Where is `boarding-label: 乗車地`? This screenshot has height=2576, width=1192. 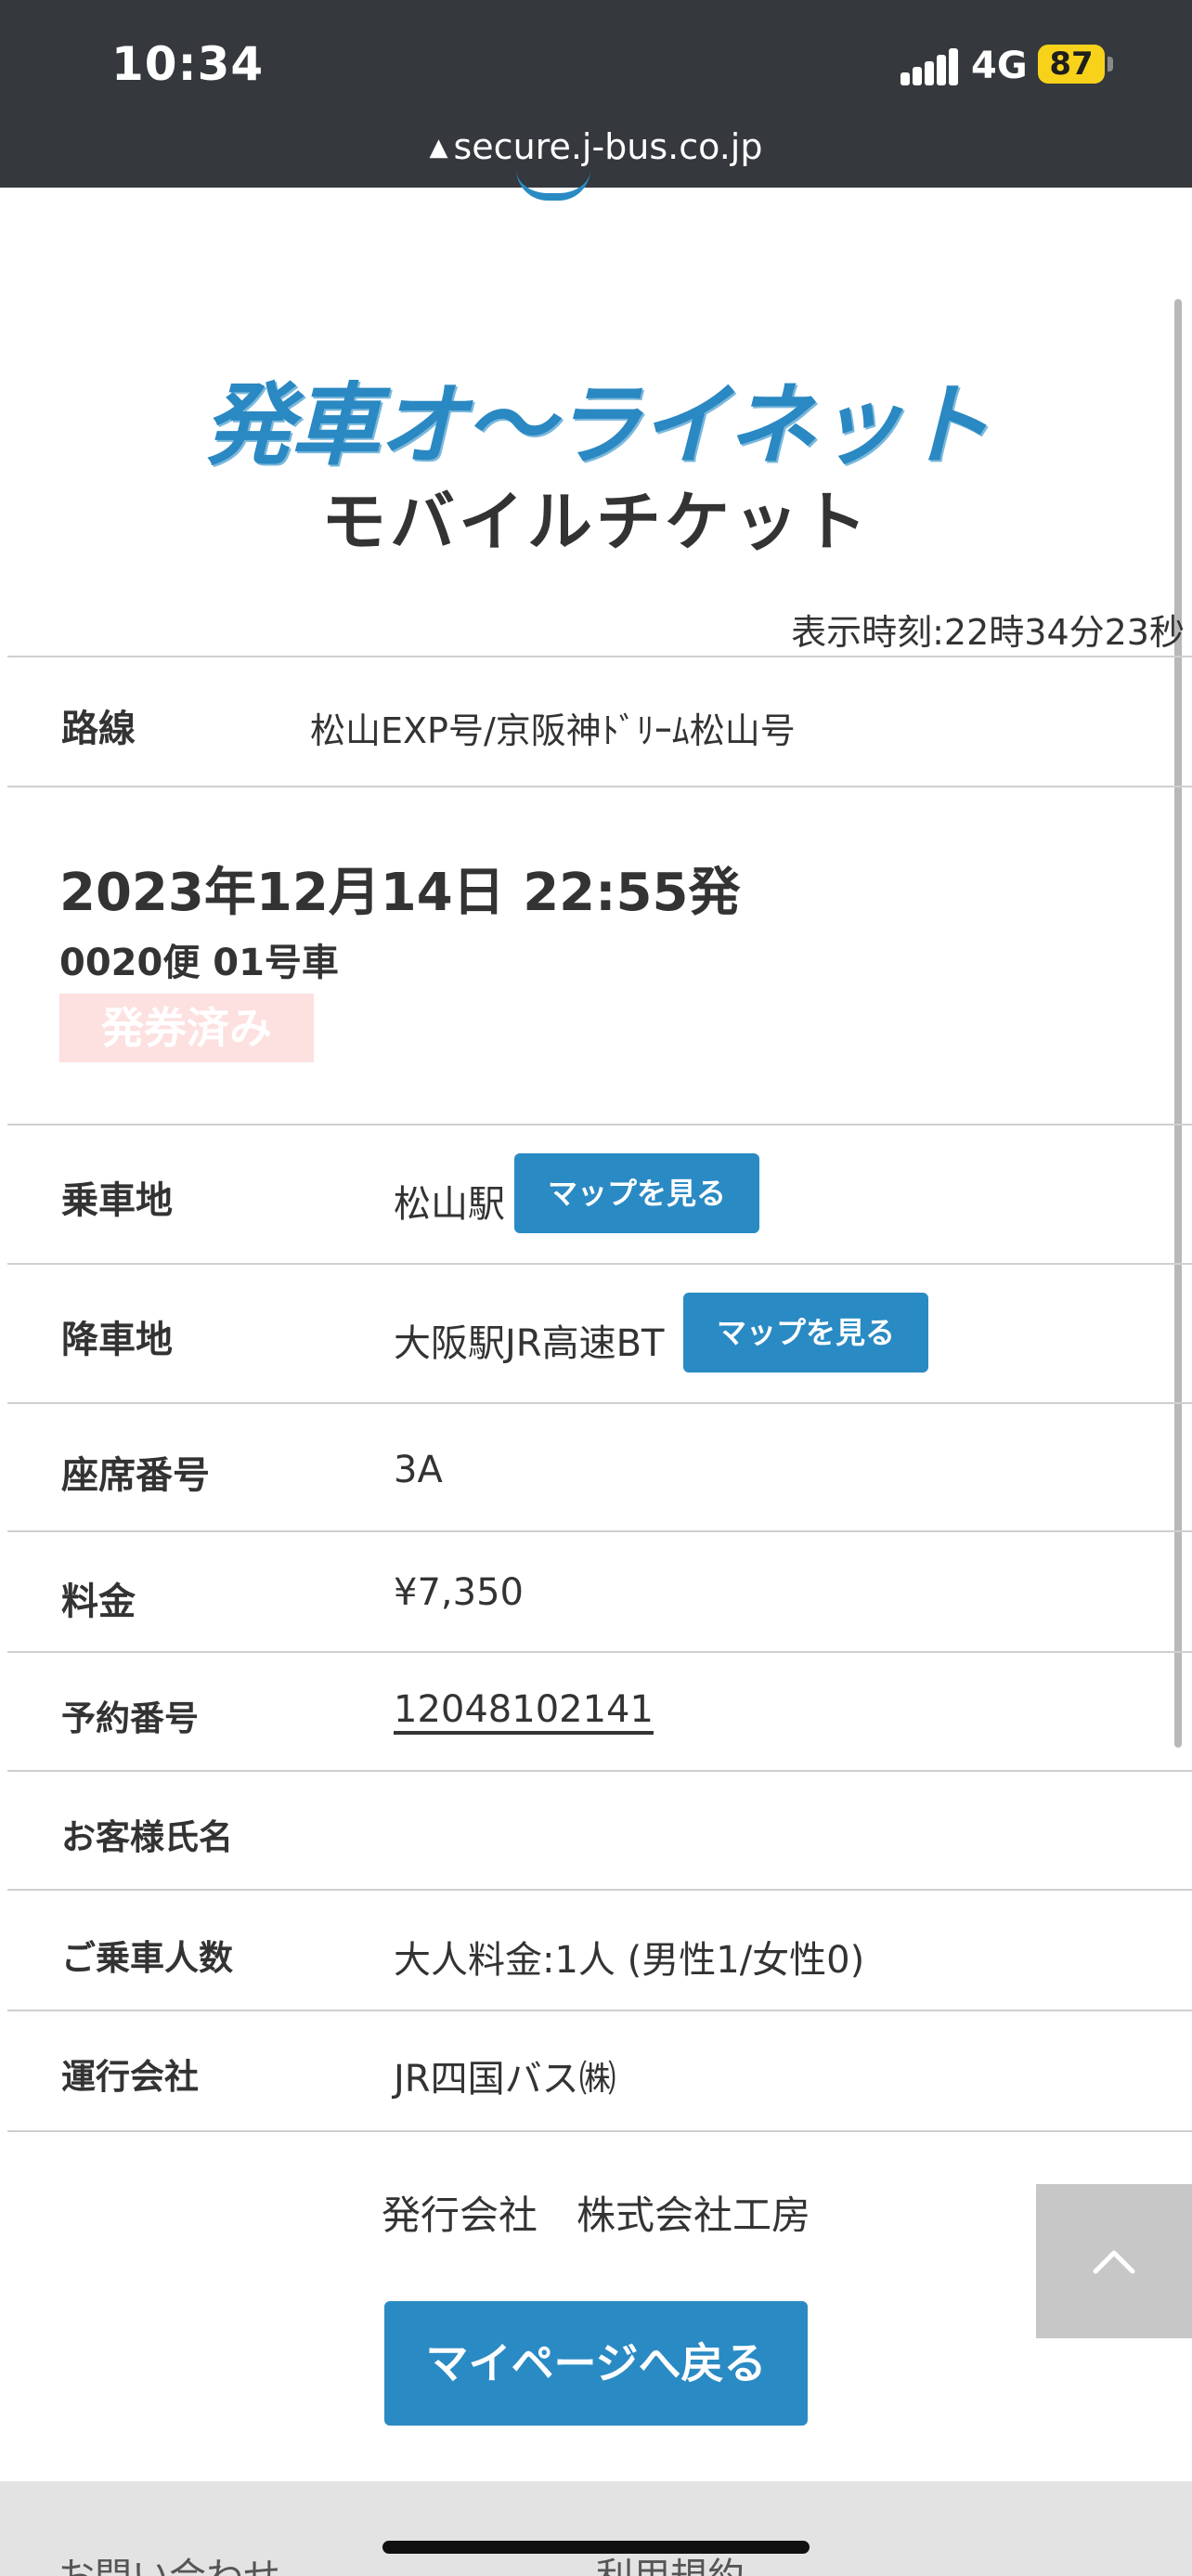 boarding-label: 乗車地 is located at coordinates (117, 1200).